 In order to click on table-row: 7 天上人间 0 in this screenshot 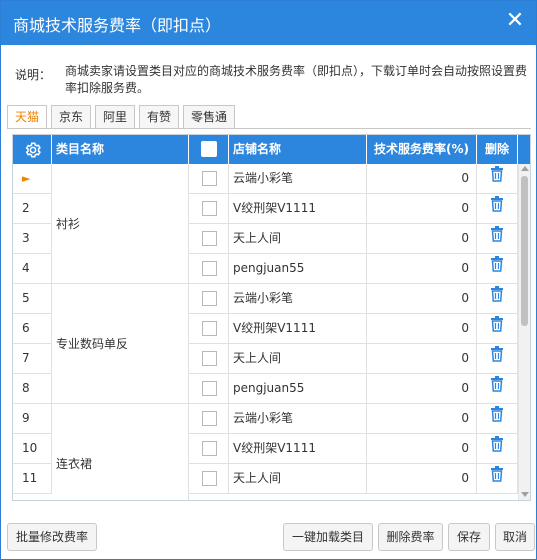, I will do `click(265, 359)`.